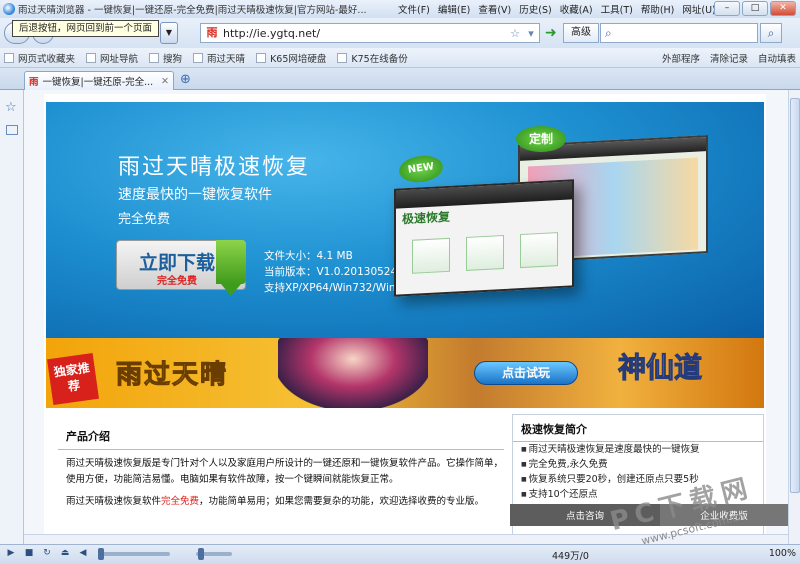 The height and width of the screenshot is (564, 800). I want to click on fav-label: 搜狗, so click(173, 59).